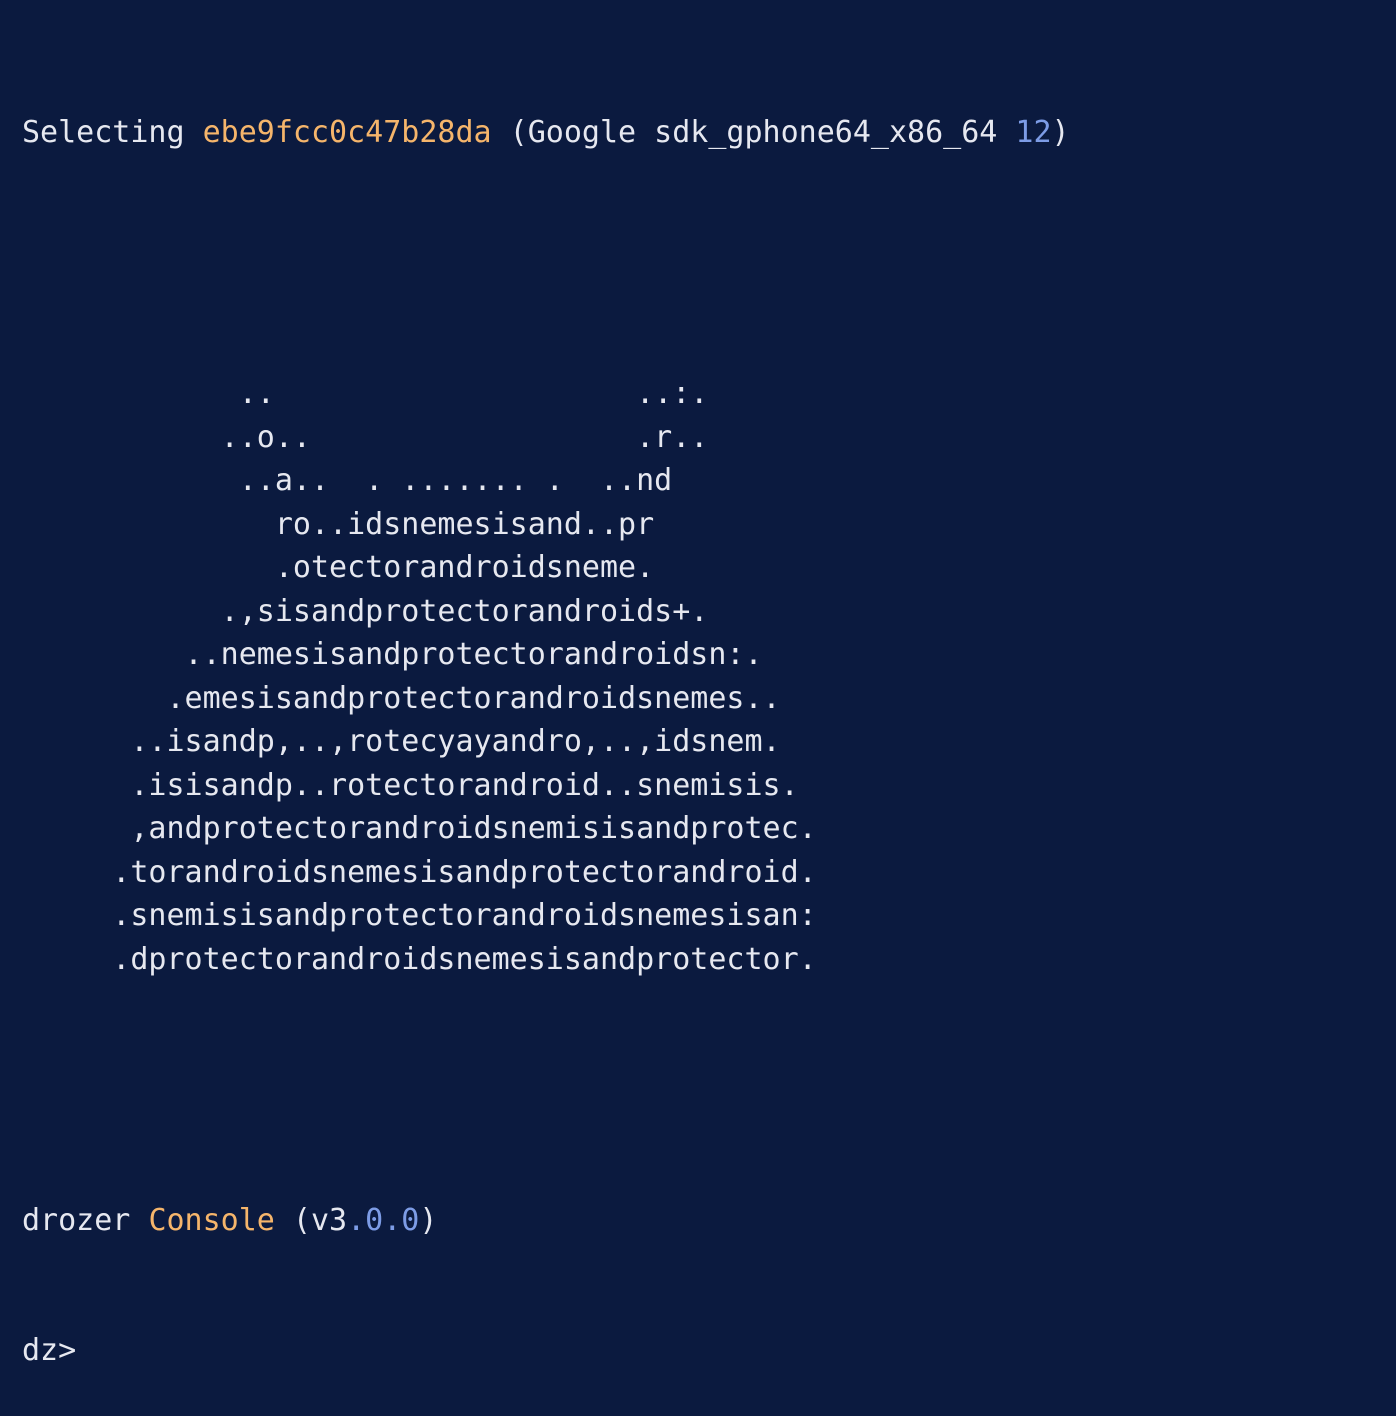 The height and width of the screenshot is (1416, 1396). I want to click on version-close: ), so click(428, 1220).